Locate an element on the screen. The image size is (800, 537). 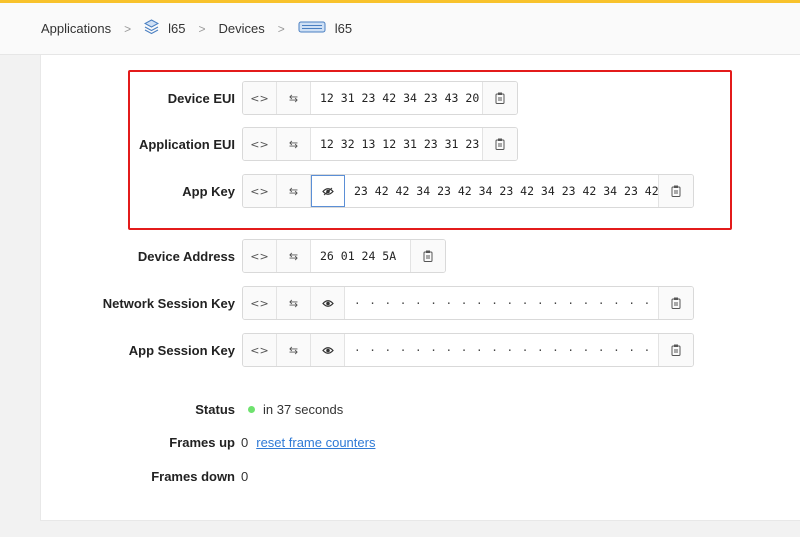
device-eui-field: <> ⇆ 12 31 23 42 34 23 43 20 is located at coordinates (380, 98).